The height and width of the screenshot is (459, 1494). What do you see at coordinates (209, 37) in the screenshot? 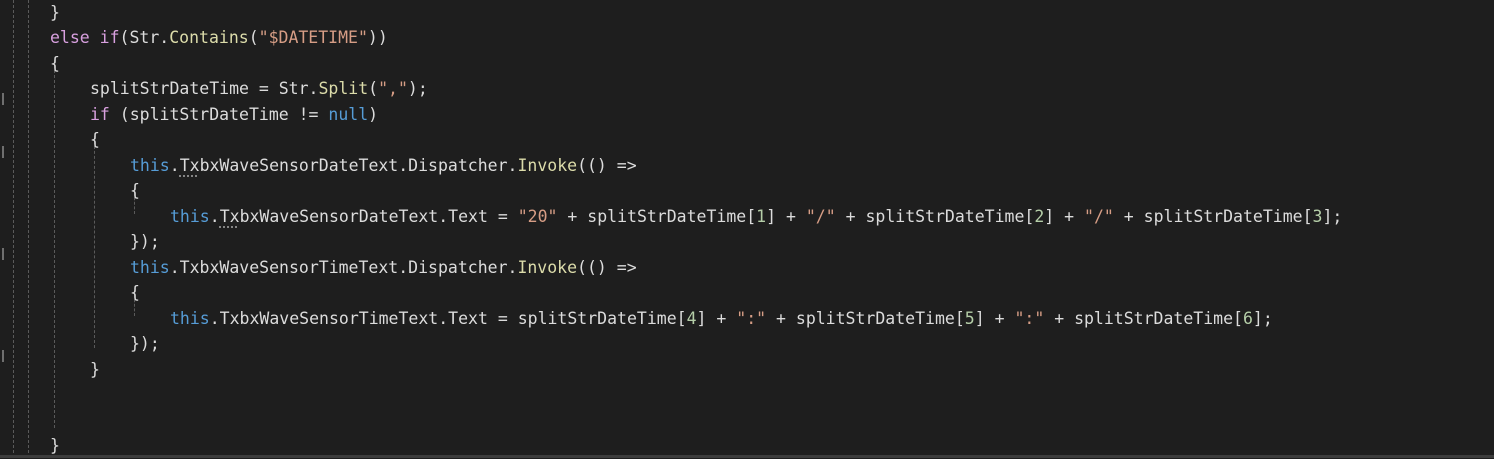
I see `code-token: Contains` at bounding box center [209, 37].